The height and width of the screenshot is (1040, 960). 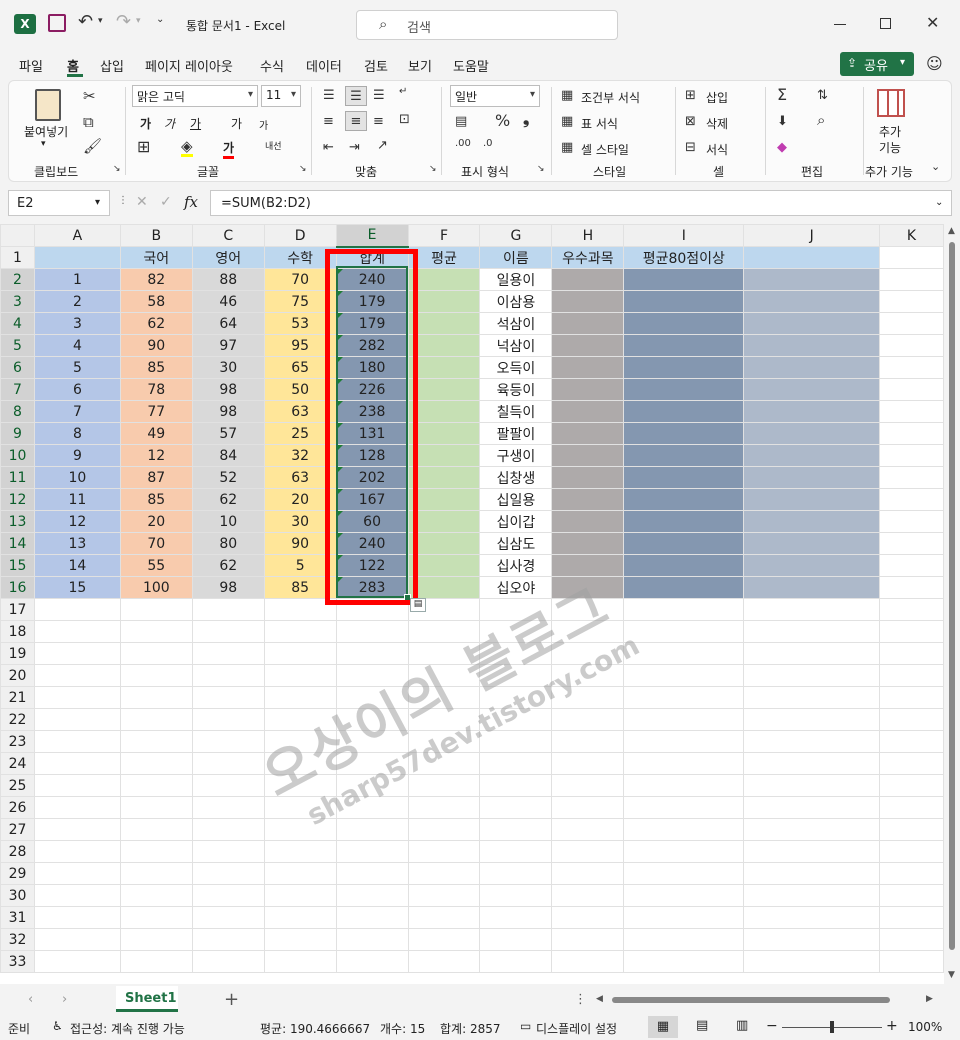 What do you see at coordinates (588, 389) in the screenshot?
I see `cell-h7` at bounding box center [588, 389].